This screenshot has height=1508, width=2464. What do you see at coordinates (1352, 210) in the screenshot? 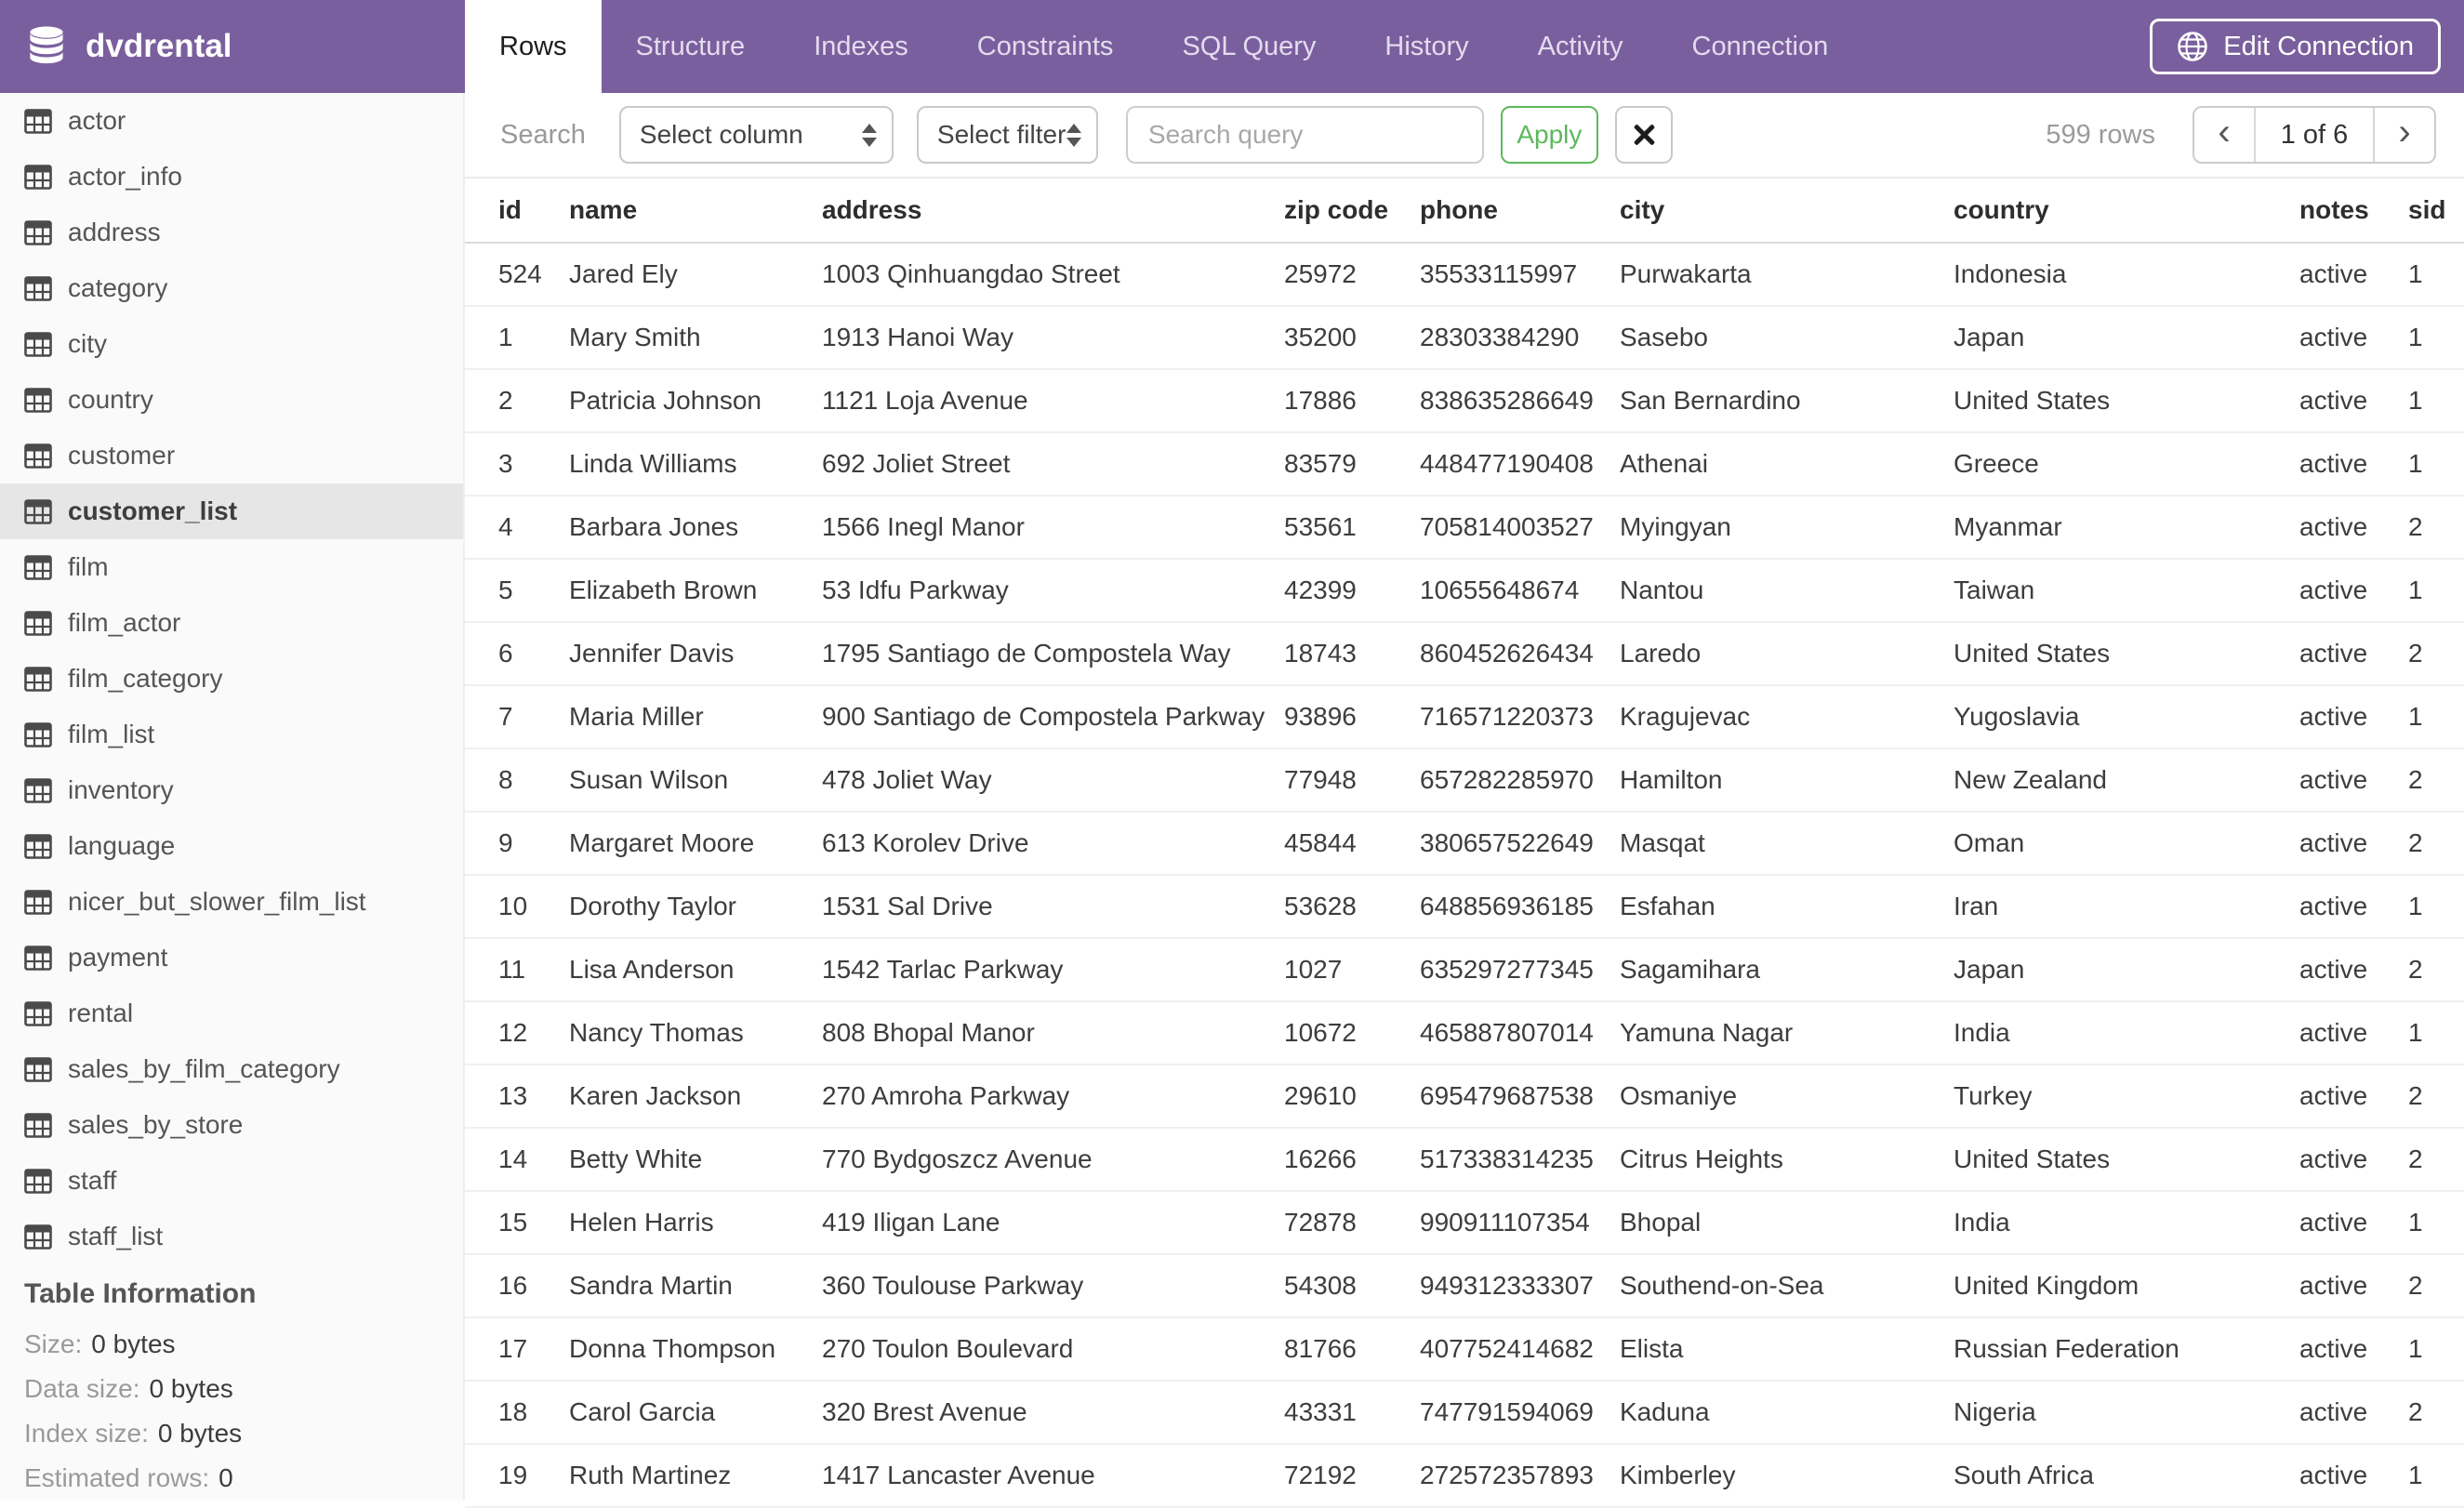
I see `column-header-zip-code: zip code` at bounding box center [1352, 210].